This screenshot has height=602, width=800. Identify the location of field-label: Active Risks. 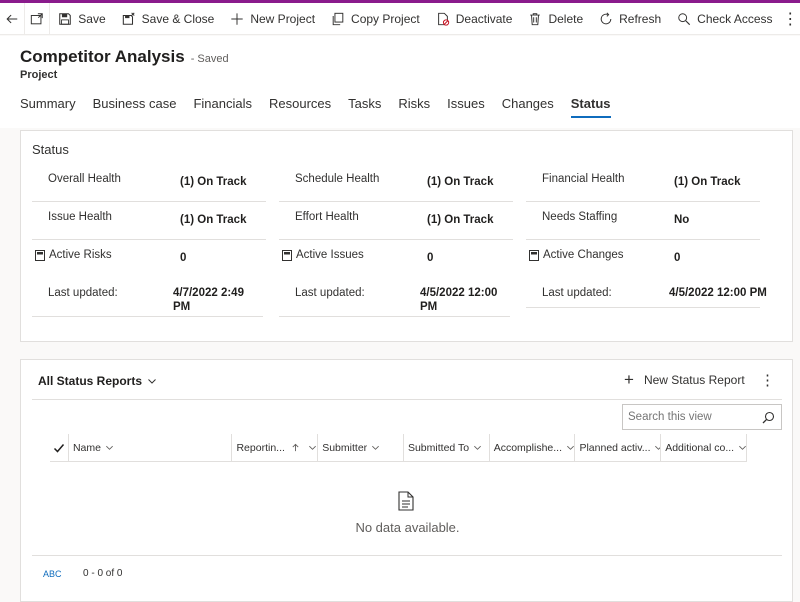
(73, 255).